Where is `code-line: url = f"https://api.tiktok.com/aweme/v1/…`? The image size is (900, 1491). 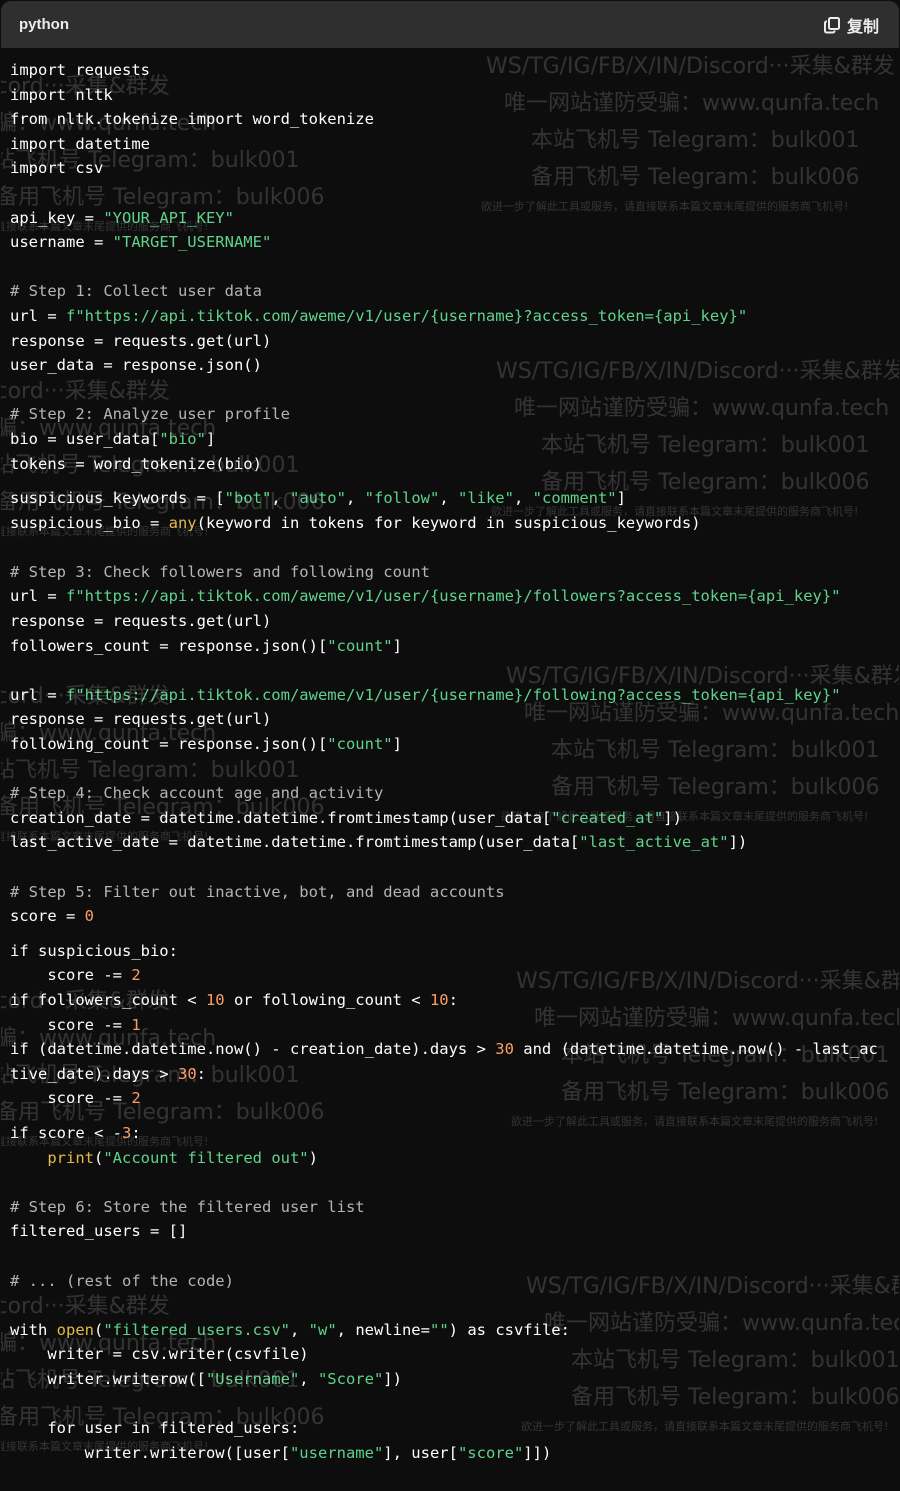 code-line: url = f"https://api.tiktok.com/aweme/v1/… is located at coordinates (454, 596).